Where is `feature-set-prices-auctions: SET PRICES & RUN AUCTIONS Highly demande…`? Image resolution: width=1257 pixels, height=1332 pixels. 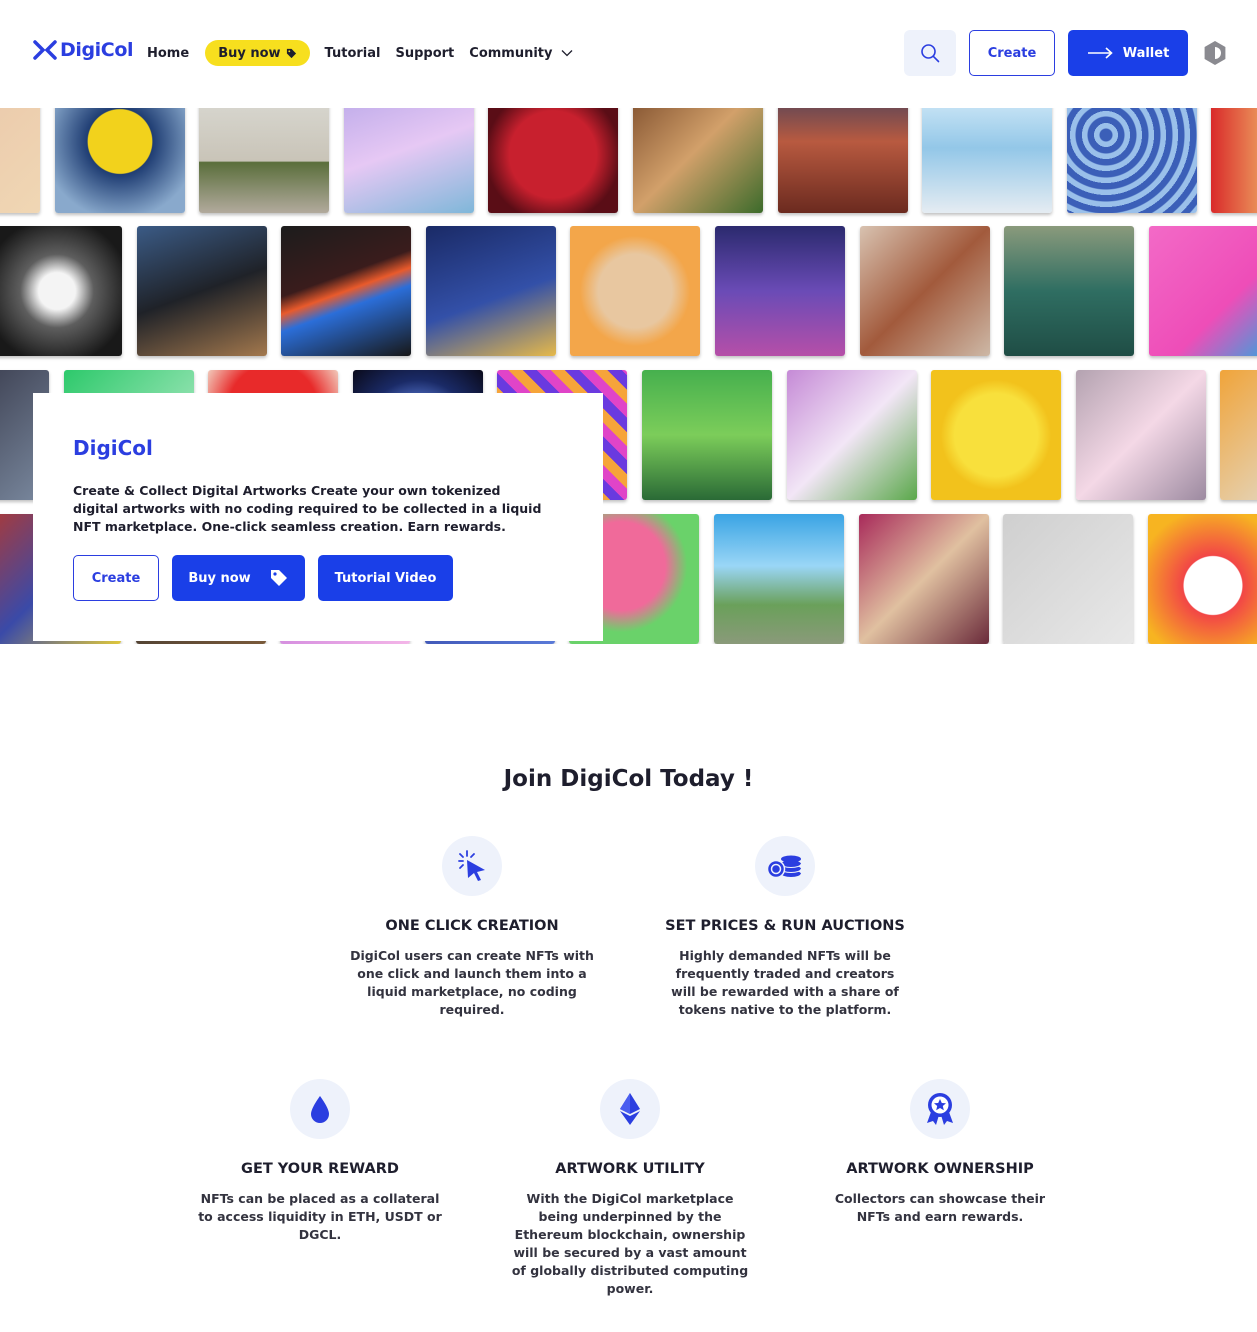
feature-set-prices-auctions: SET PRICES & RUN AUCTIONS Highly demande… is located at coordinates (785, 927).